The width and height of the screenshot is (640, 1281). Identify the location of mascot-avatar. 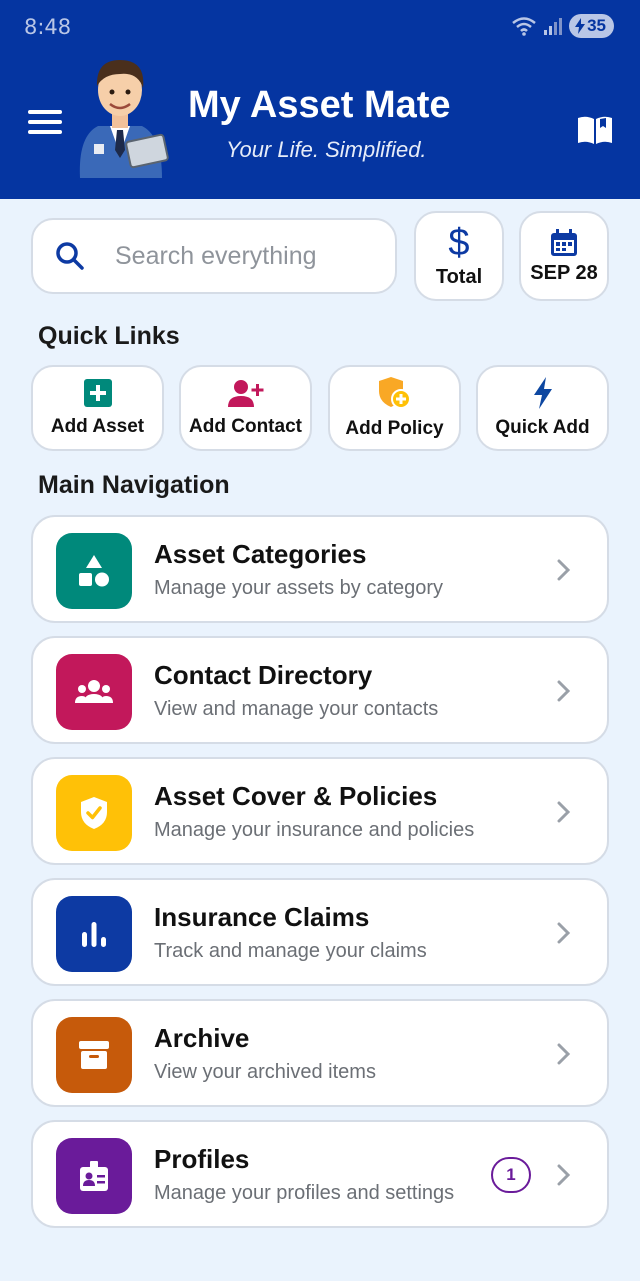
(124, 119).